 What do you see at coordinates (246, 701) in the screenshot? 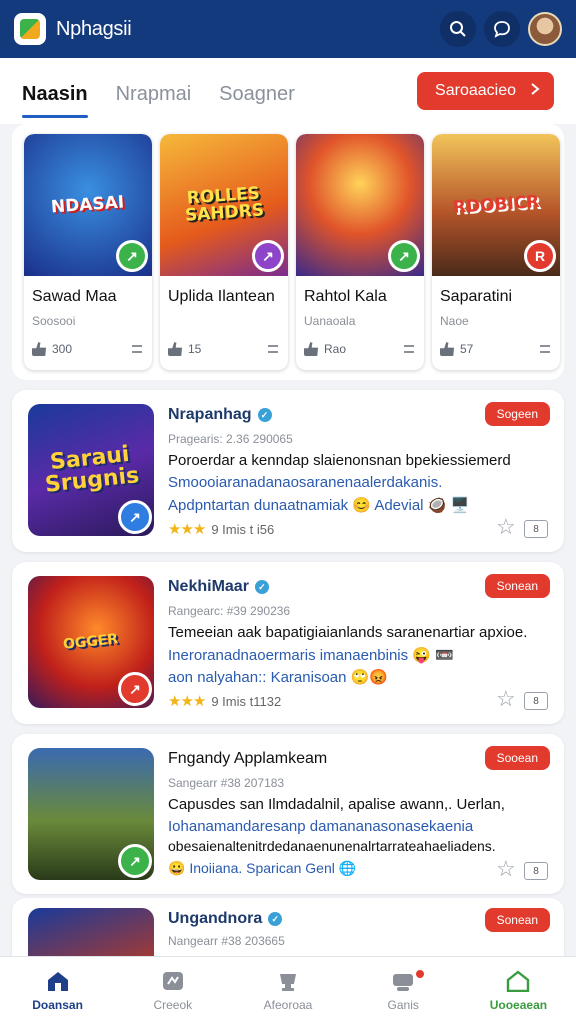
I see `game-rating-text: 9 Imis t1132` at bounding box center [246, 701].